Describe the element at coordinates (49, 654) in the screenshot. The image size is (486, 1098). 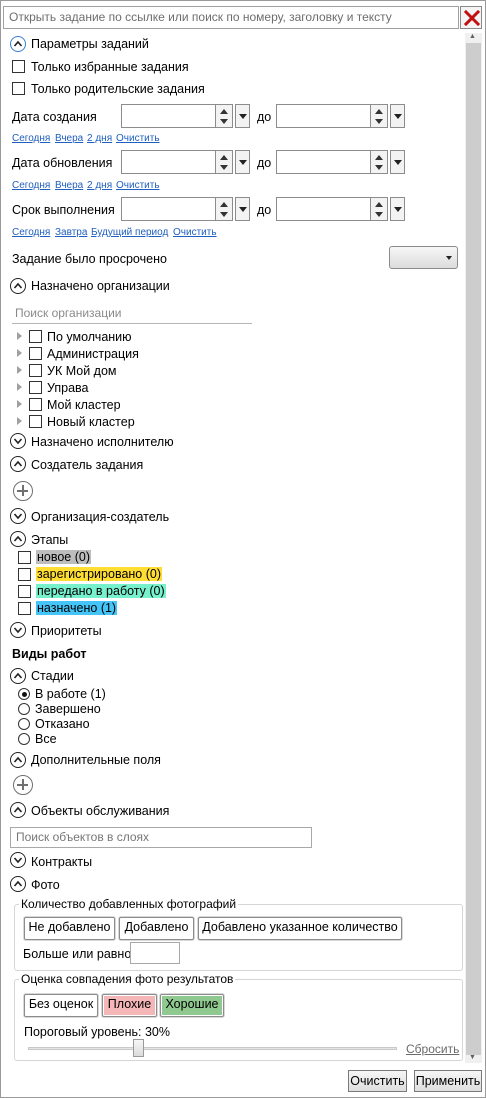
I see `work-types-title: Виды работ` at that location.